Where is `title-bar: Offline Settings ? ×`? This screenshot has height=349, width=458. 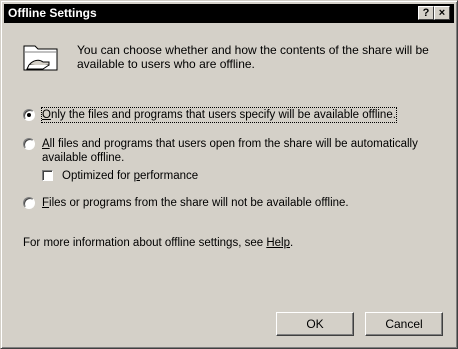 title-bar: Offline Settings ? × is located at coordinates (229, 13).